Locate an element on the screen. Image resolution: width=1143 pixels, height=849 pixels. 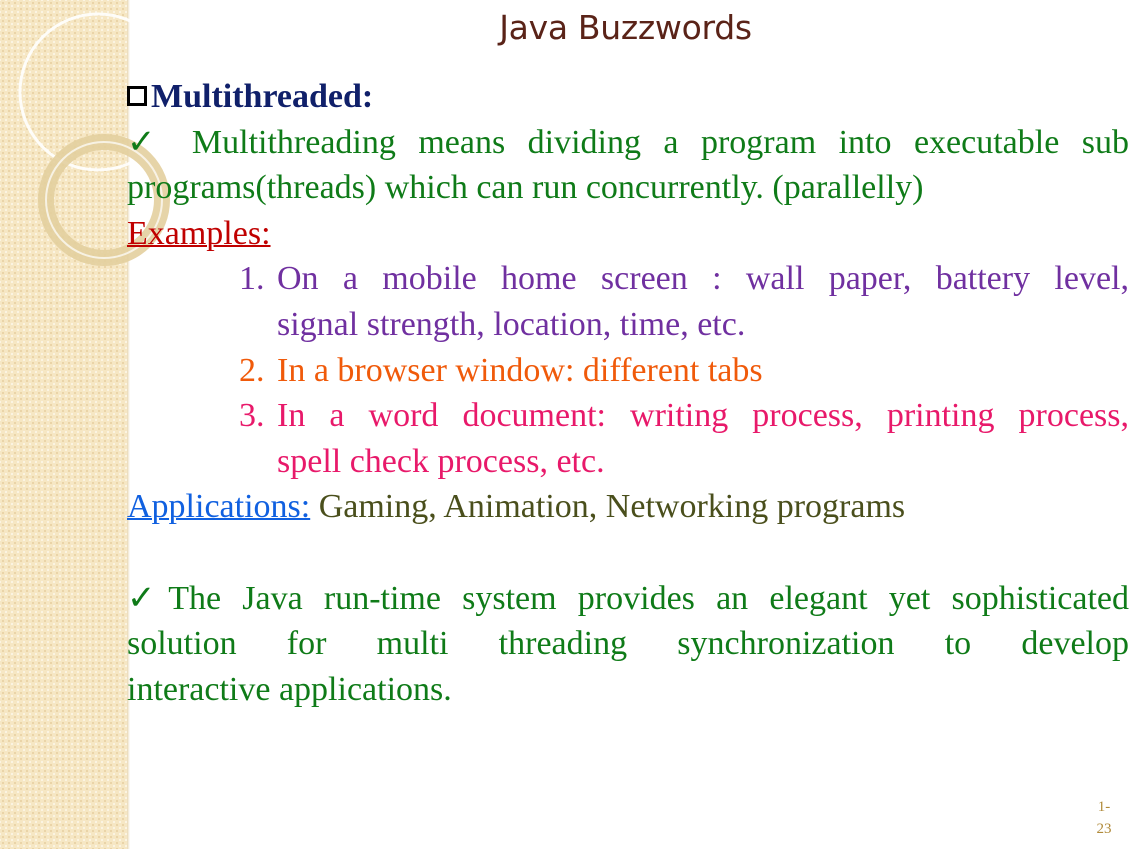
example-number-1: 1. is located at coordinates (252, 279).